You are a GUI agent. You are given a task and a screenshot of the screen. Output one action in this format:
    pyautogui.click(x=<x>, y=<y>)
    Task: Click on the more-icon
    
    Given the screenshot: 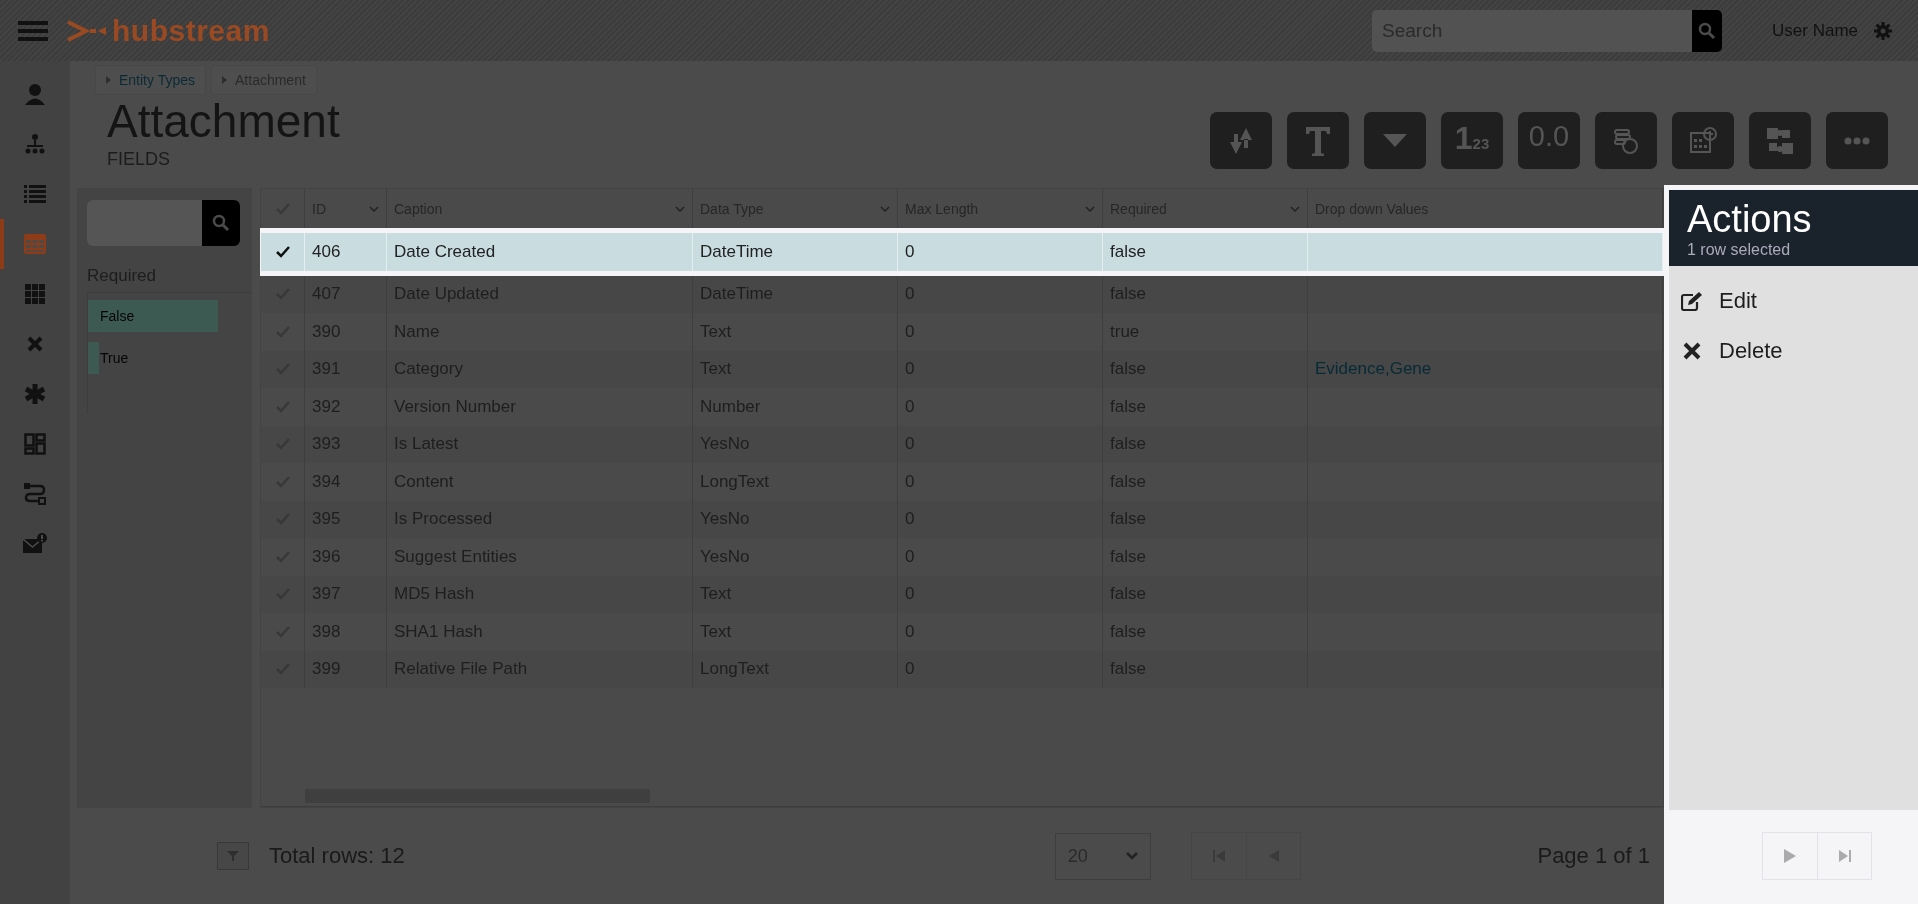 What is the action you would take?
    pyautogui.click(x=1857, y=140)
    